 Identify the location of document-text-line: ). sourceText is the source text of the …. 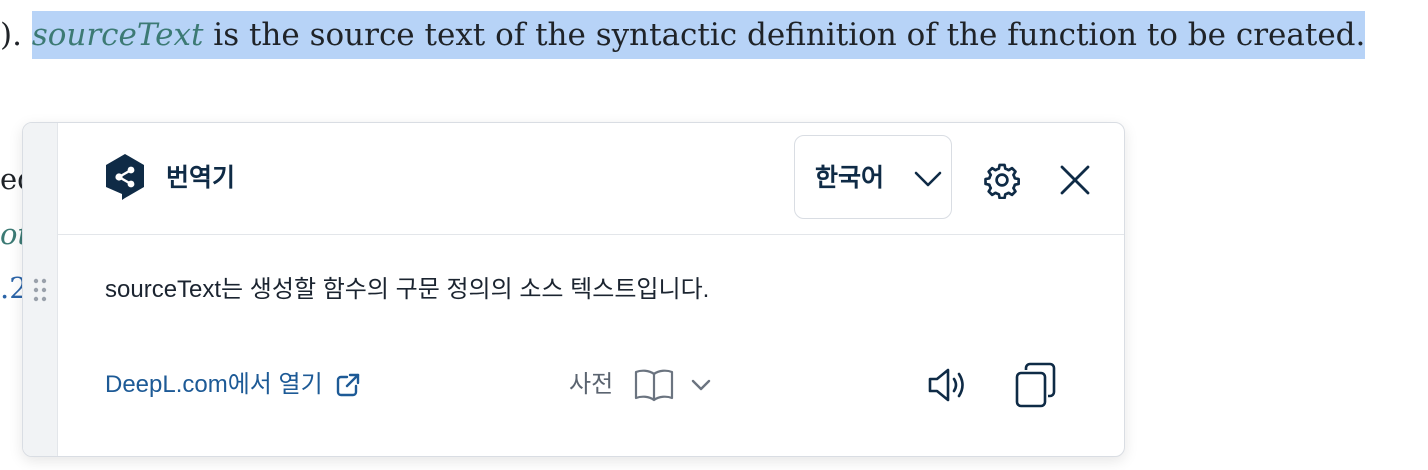
(683, 35).